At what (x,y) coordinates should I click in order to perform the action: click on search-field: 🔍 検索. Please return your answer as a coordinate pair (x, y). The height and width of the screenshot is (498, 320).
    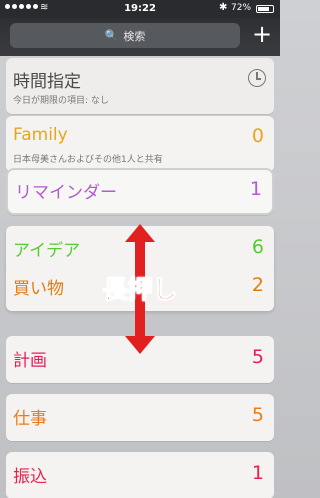
    Looking at the image, I should click on (125, 35).